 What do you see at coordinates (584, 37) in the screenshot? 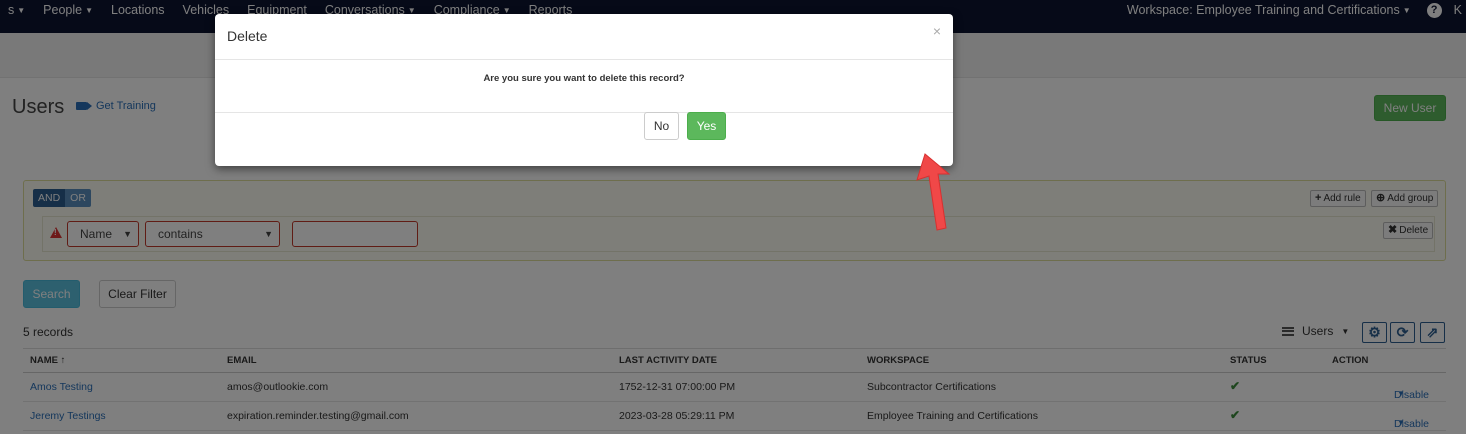
I see `modal-header: Delete ×` at bounding box center [584, 37].